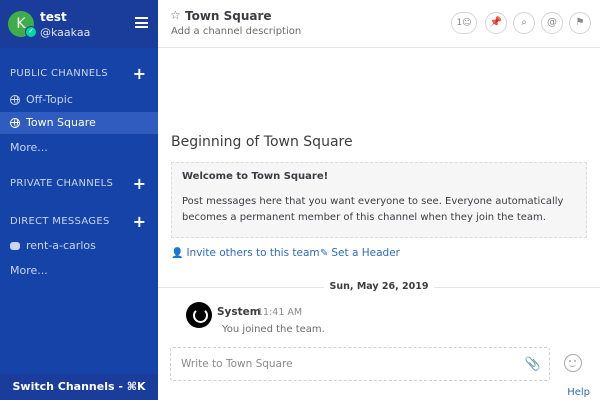 The height and width of the screenshot is (400, 600). I want to click on team-header: K ✓ test @kaakaa, so click(79, 24).